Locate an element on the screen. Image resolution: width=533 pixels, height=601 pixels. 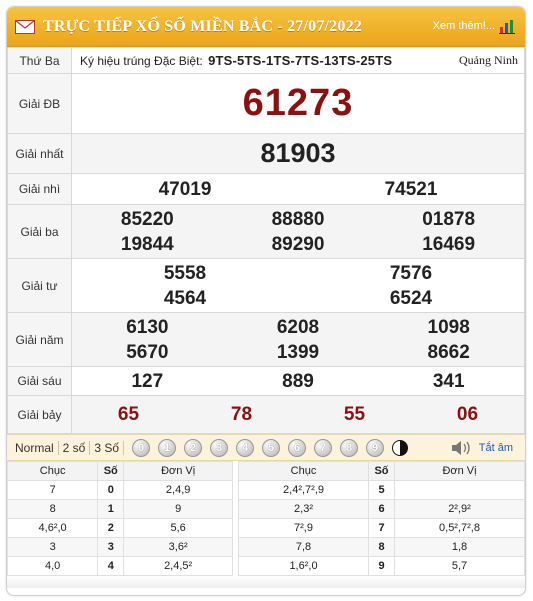
digit-ball-button: 5 is located at coordinates (271, 447).